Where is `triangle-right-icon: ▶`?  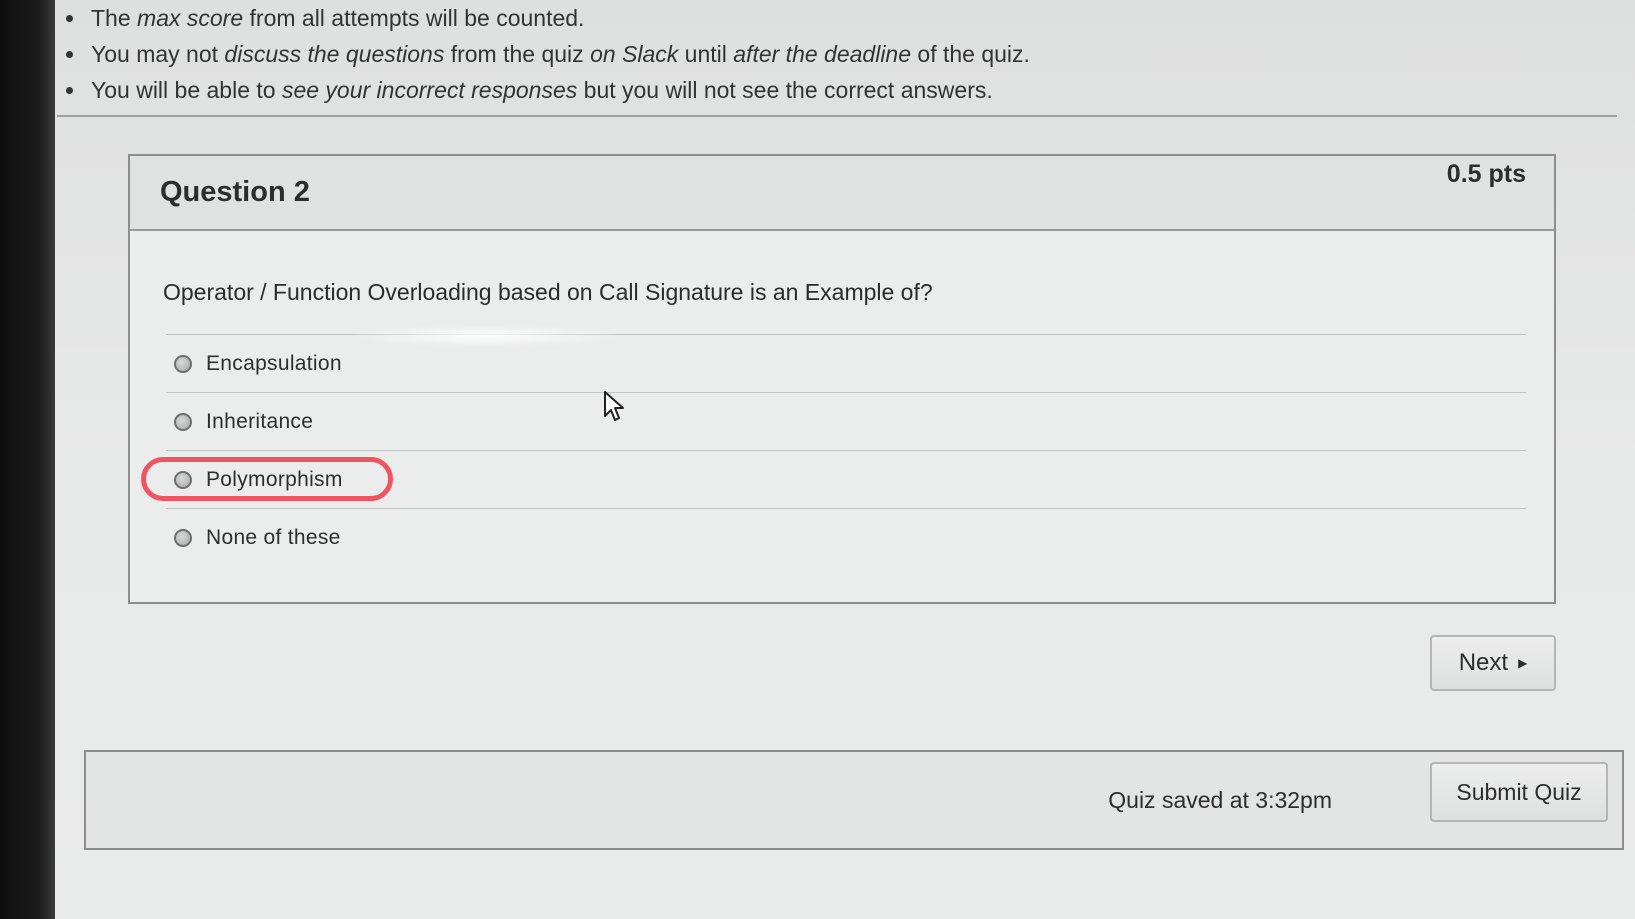 triangle-right-icon: ▶ is located at coordinates (1523, 663).